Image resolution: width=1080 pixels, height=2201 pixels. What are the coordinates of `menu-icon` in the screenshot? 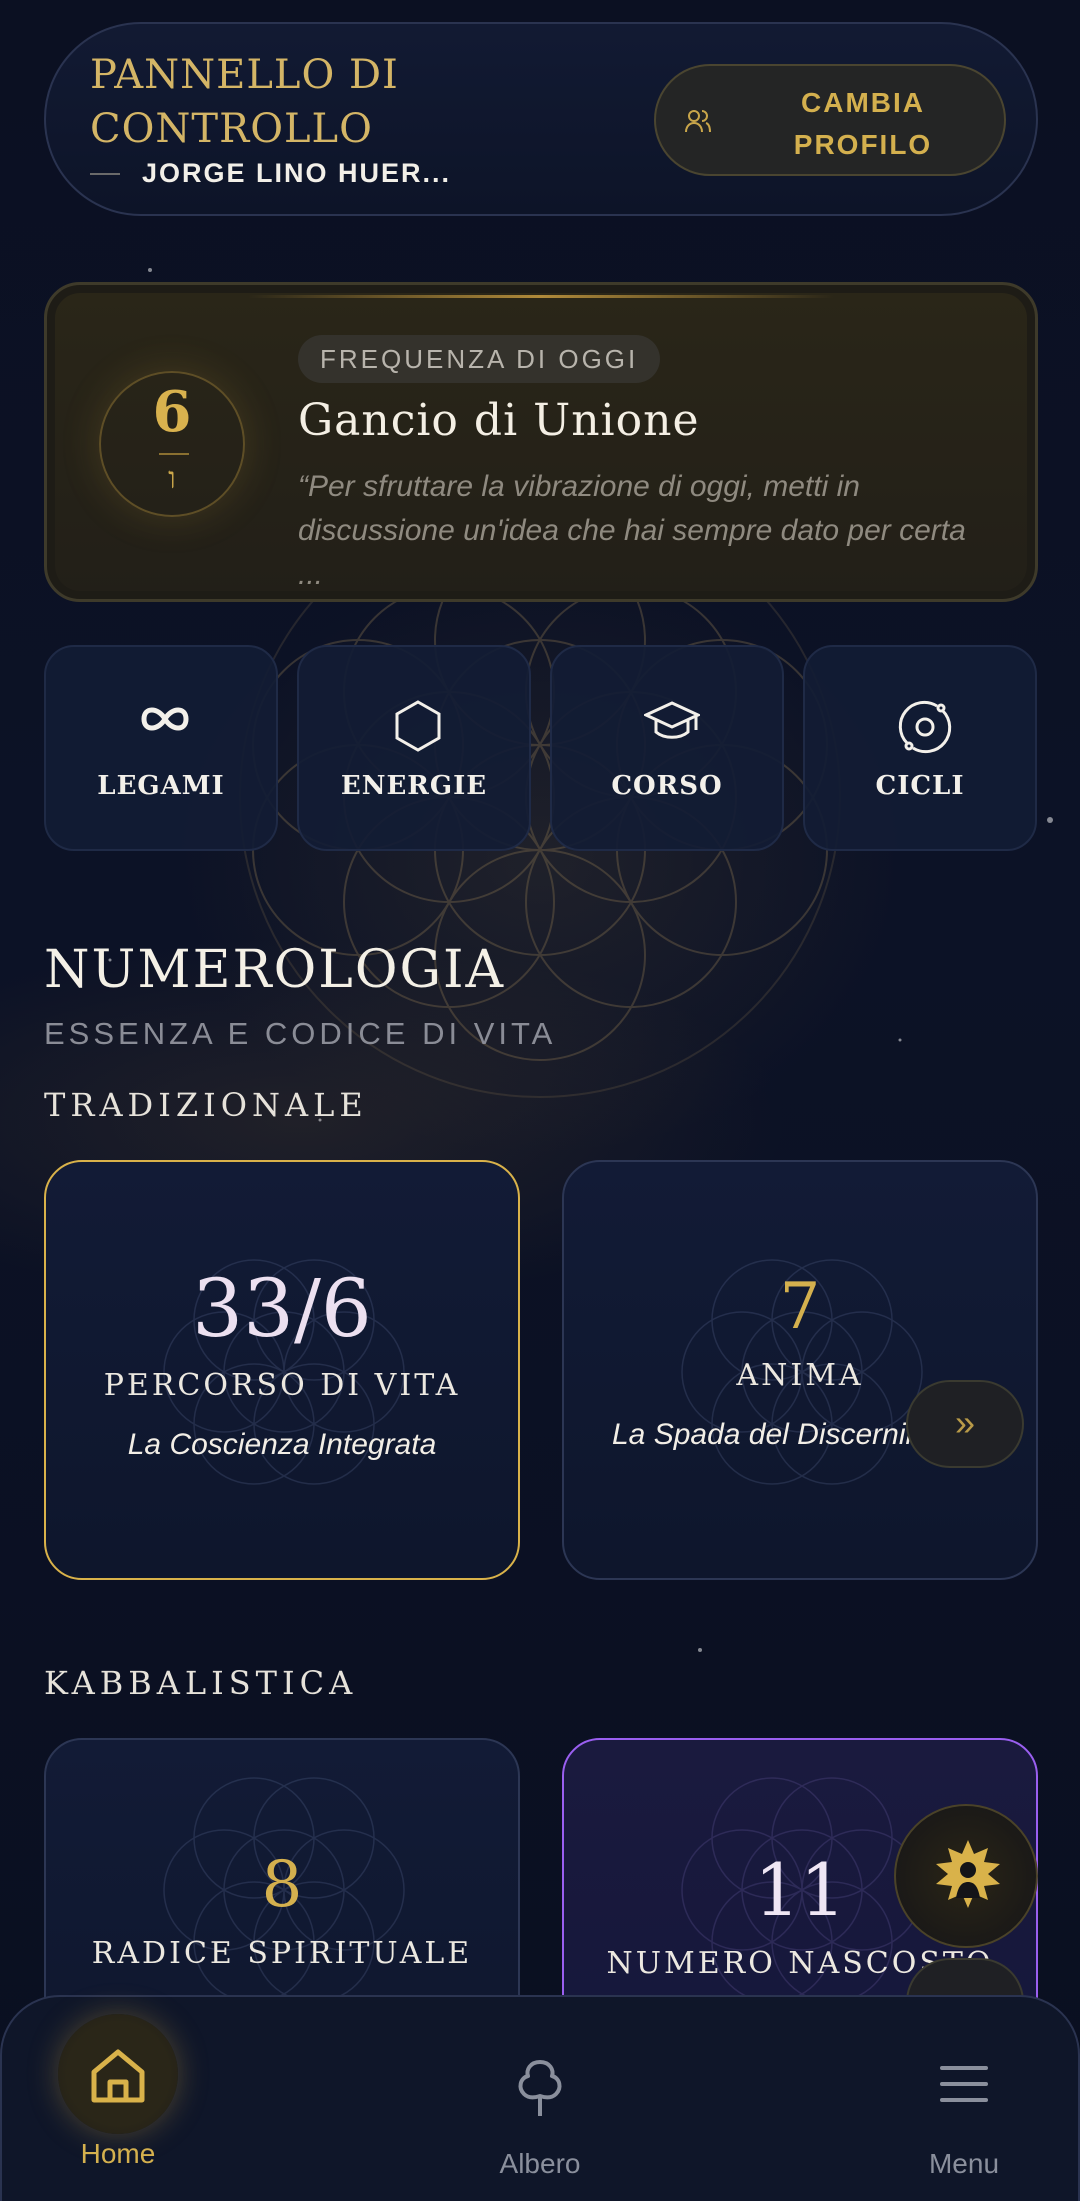 It's located at (964, 2084).